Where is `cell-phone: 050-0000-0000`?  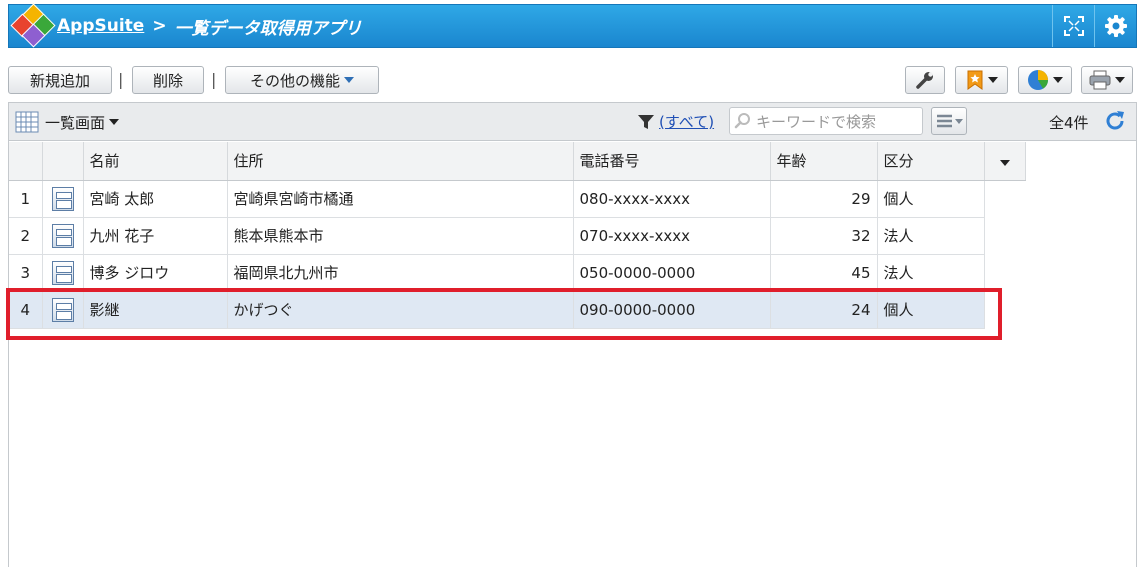 cell-phone: 050-0000-0000 is located at coordinates (672, 273).